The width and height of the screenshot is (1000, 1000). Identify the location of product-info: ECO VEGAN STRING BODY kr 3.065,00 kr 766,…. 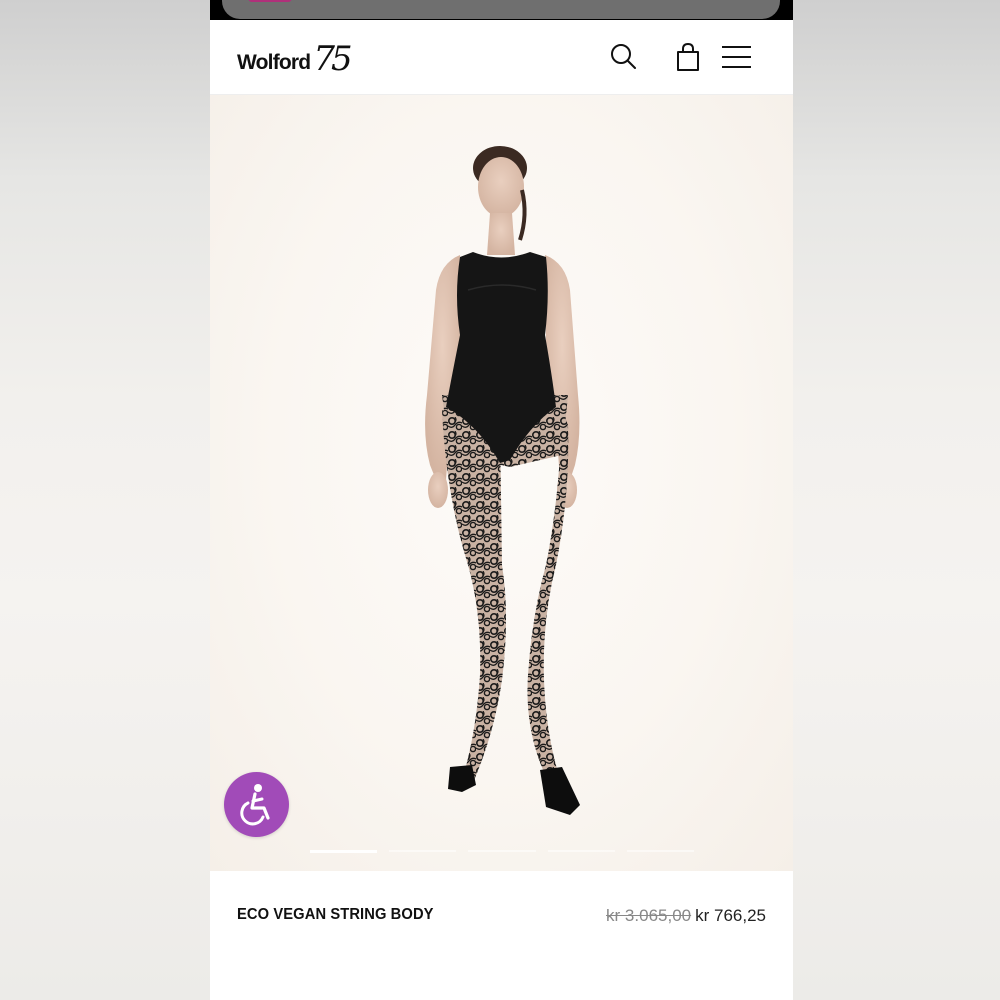
(501, 935).